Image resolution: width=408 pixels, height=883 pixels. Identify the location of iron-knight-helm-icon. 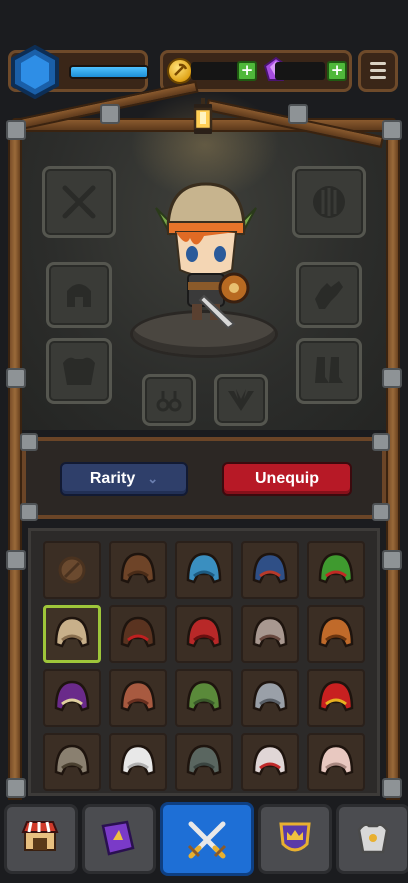
(204, 760).